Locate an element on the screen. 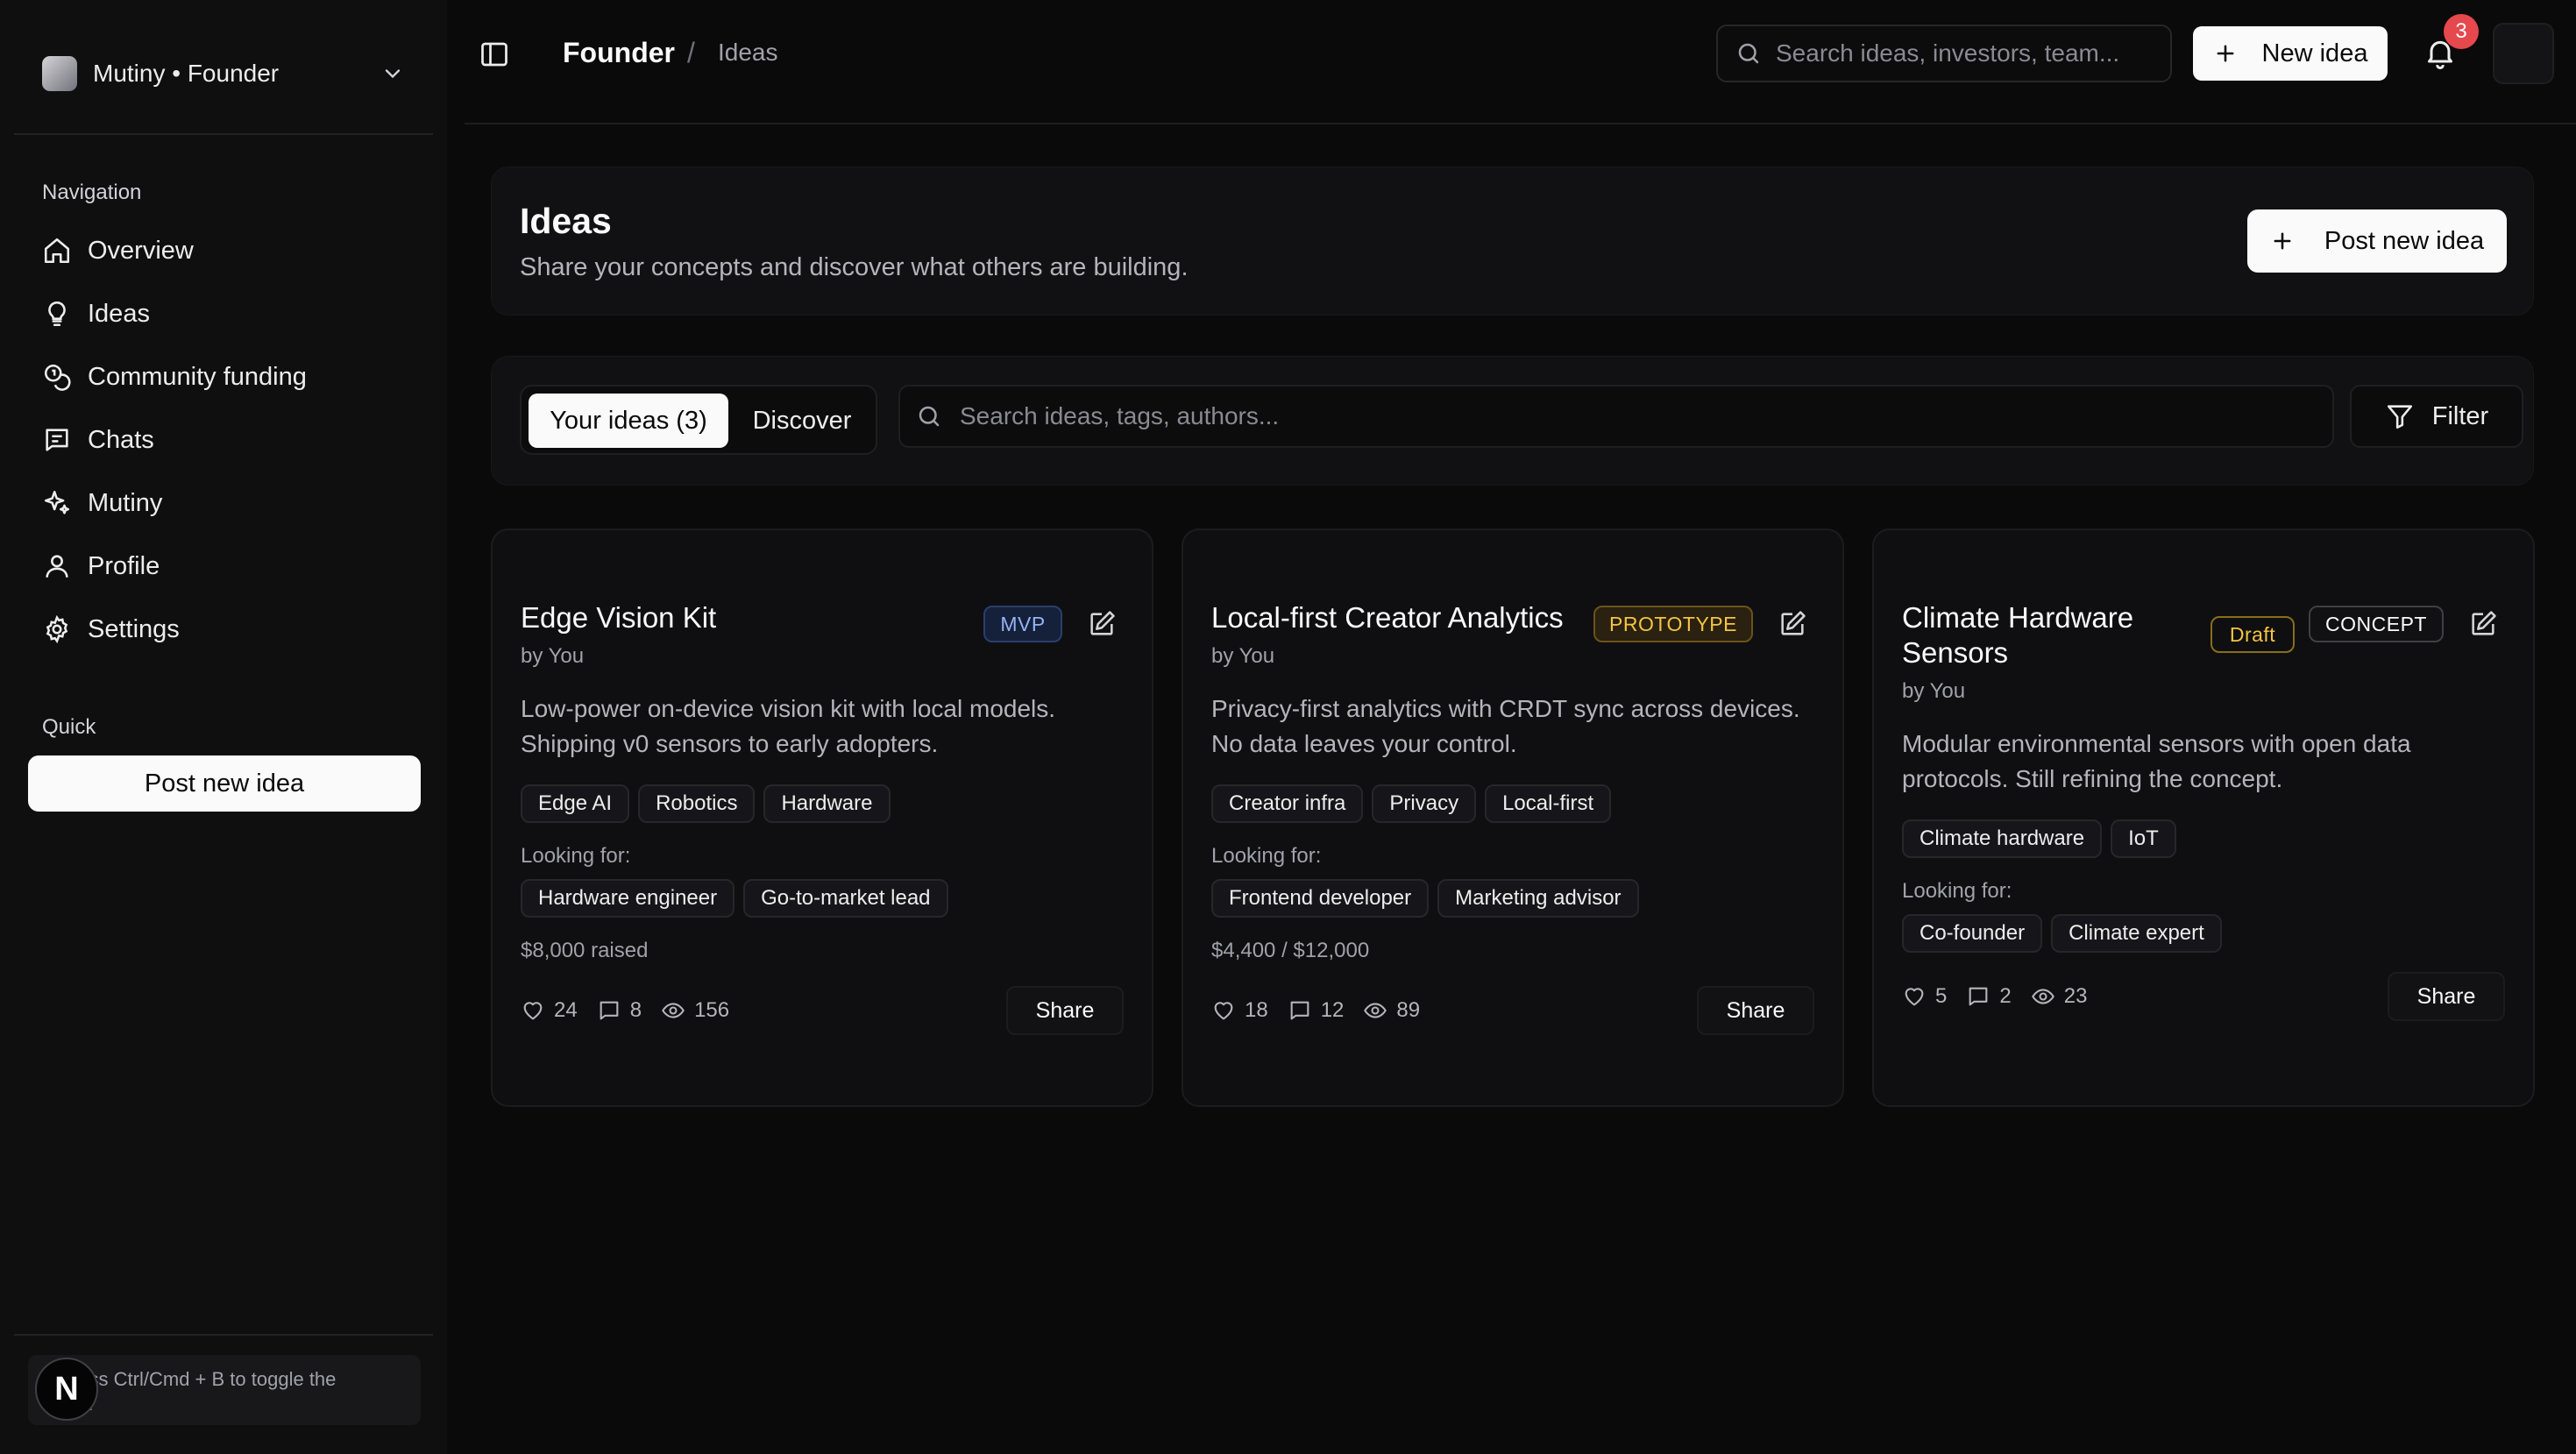  tag: IoT is located at coordinates (2143, 838).